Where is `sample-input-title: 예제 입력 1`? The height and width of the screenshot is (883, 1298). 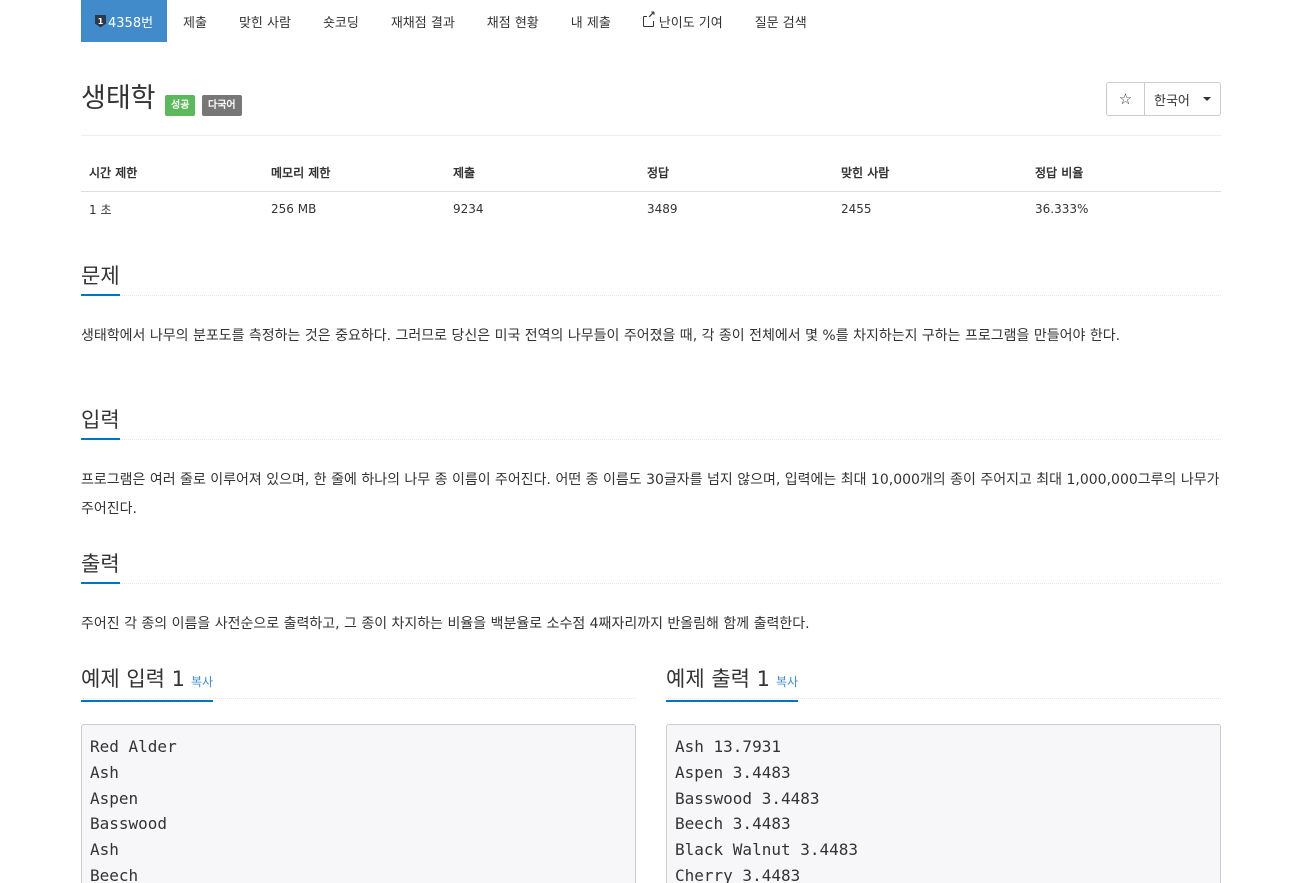 sample-input-title: 예제 입력 1 is located at coordinates (133, 679).